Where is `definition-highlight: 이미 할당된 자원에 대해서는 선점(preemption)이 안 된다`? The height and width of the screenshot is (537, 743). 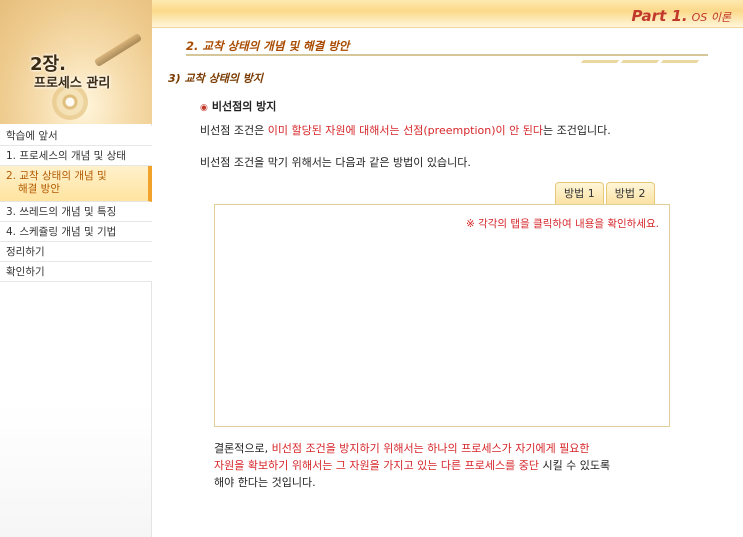
definition-highlight: 이미 할당된 자원에 대해서는 선점(preemption)이 안 된다 is located at coordinates (405, 130).